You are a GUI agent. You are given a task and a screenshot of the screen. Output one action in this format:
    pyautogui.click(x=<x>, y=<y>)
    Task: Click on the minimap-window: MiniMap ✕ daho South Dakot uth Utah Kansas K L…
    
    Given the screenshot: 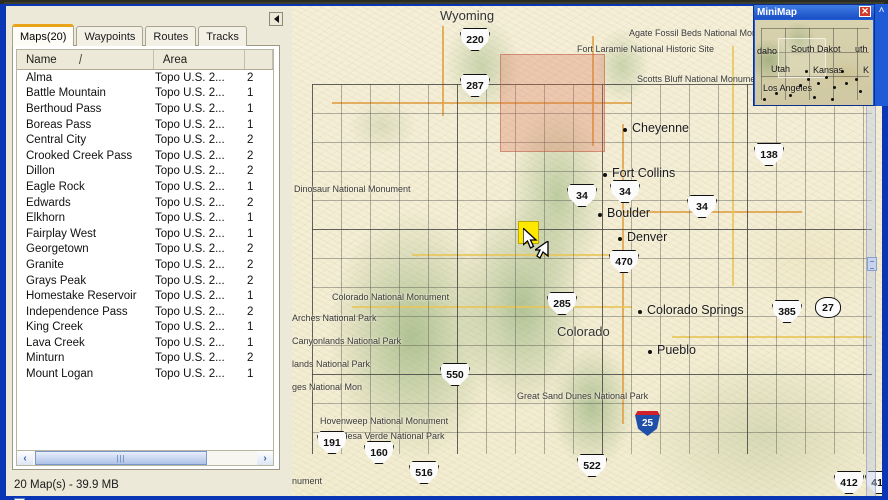 What is the action you would take?
    pyautogui.click(x=814, y=55)
    